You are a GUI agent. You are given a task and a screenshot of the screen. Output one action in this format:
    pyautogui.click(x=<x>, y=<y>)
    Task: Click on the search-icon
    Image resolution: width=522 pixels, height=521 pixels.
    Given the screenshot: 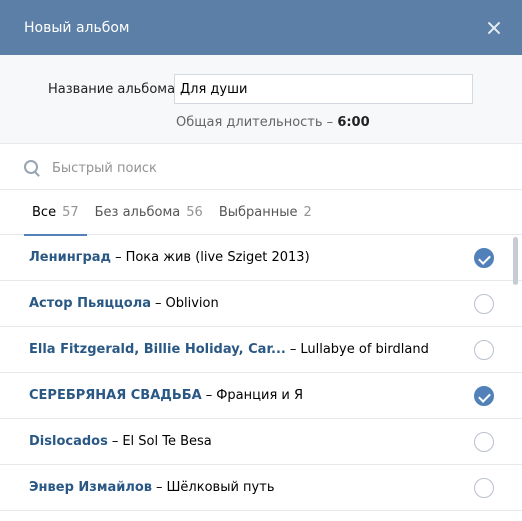 What is the action you would take?
    pyautogui.click(x=31, y=167)
    